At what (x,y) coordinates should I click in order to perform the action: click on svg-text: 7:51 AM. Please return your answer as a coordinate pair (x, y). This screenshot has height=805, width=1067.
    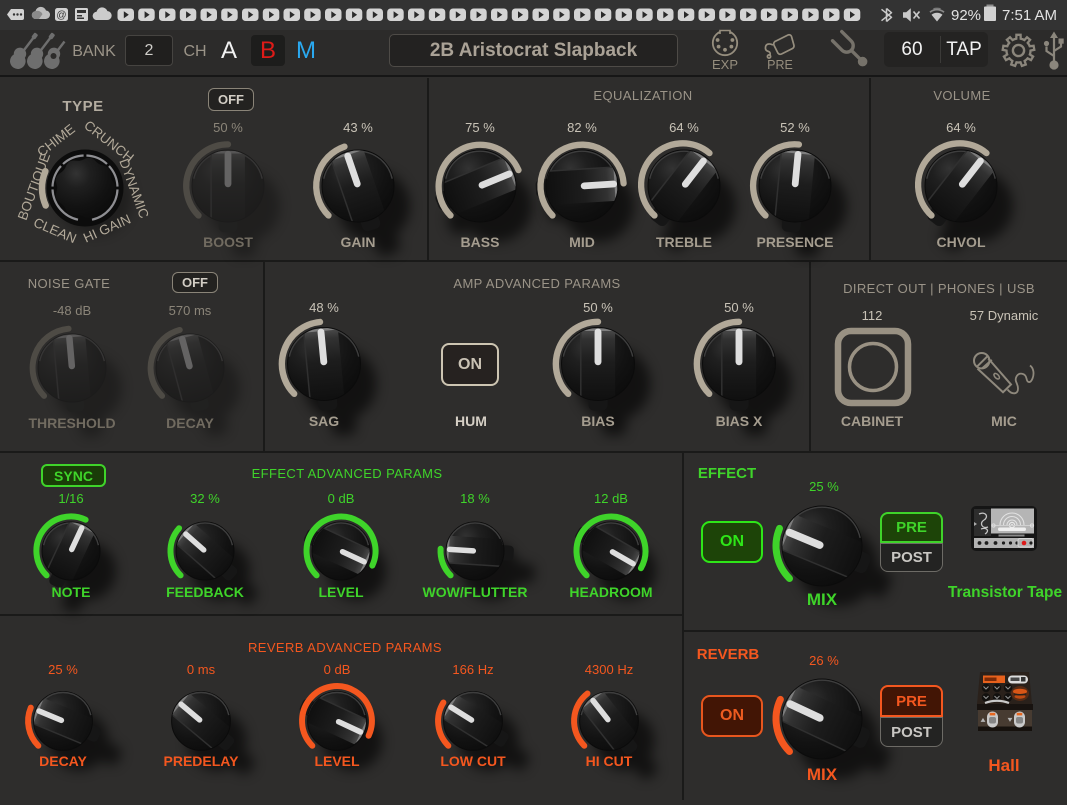
    Looking at the image, I should click on (1029, 15).